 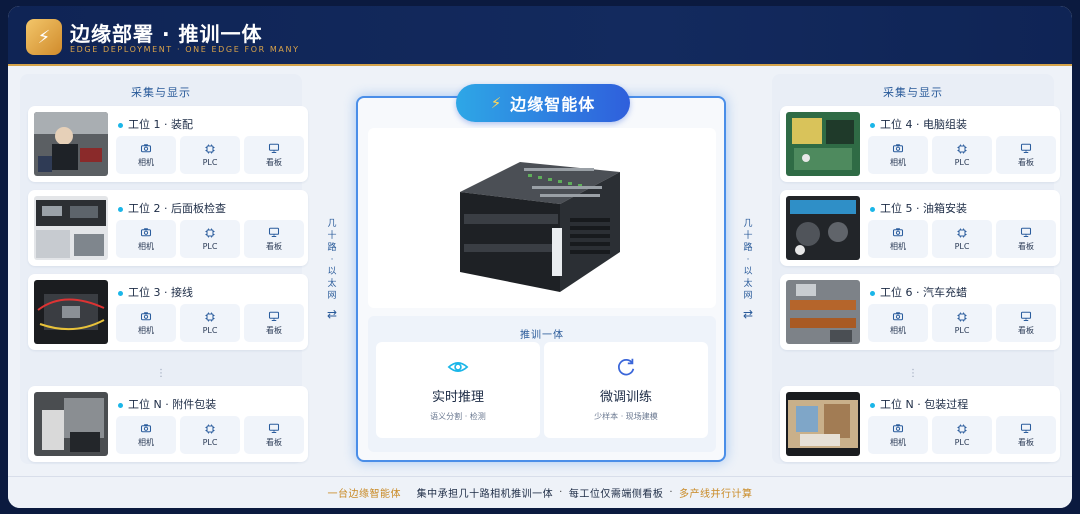 I want to click on footer-part-3: 每工位仅需端侧看板, so click(x=616, y=494).